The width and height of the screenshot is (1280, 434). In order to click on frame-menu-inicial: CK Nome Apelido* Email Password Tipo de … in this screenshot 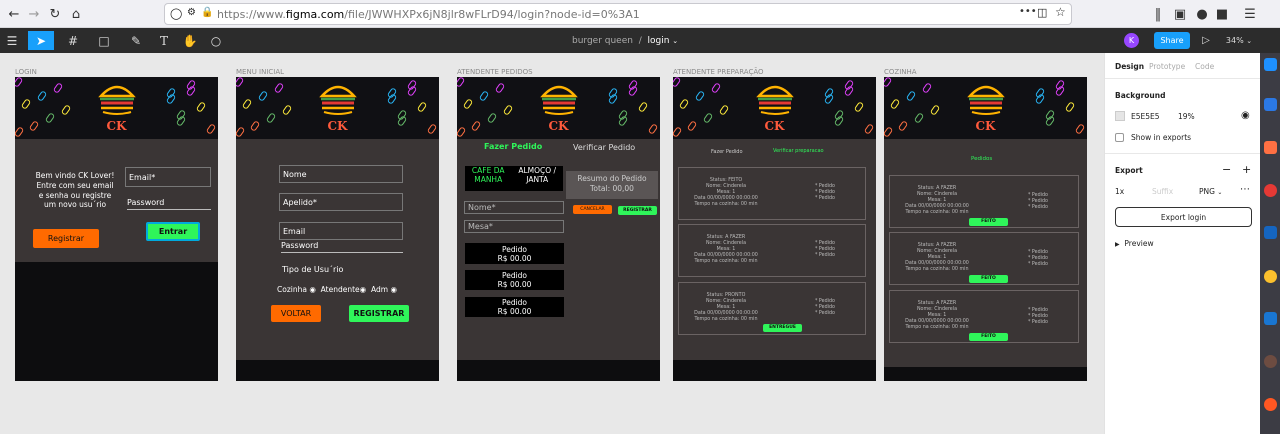, I will do `click(337, 229)`.